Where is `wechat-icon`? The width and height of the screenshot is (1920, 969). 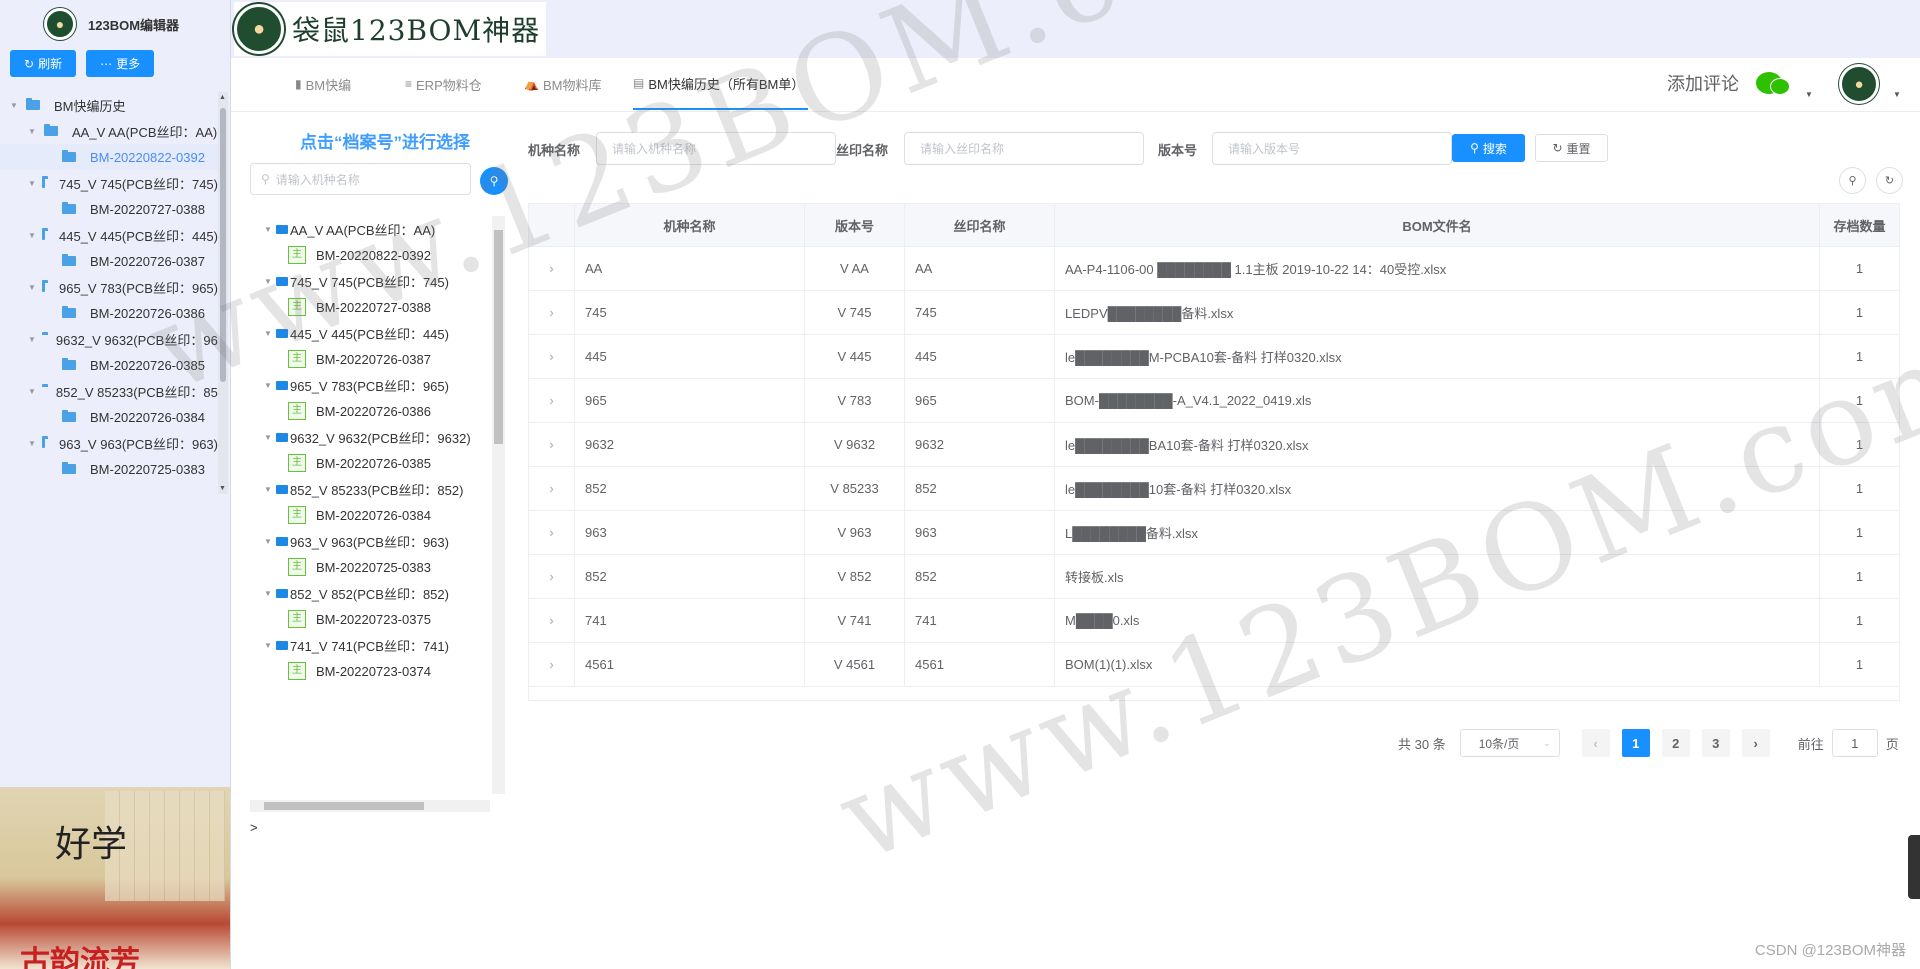
wechat-icon is located at coordinates (1776, 83).